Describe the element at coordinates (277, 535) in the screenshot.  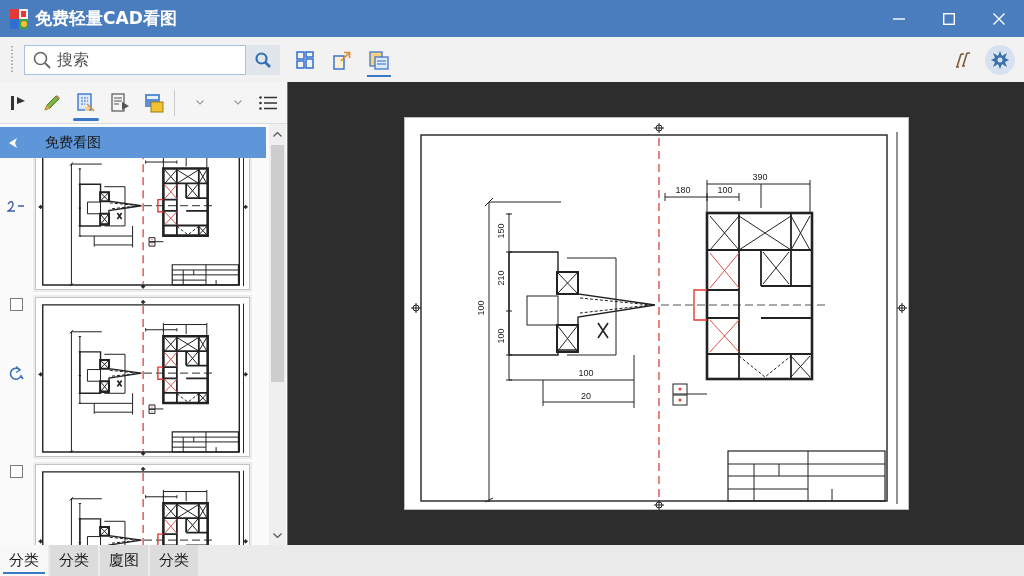
I see `chevron-down-icon` at that location.